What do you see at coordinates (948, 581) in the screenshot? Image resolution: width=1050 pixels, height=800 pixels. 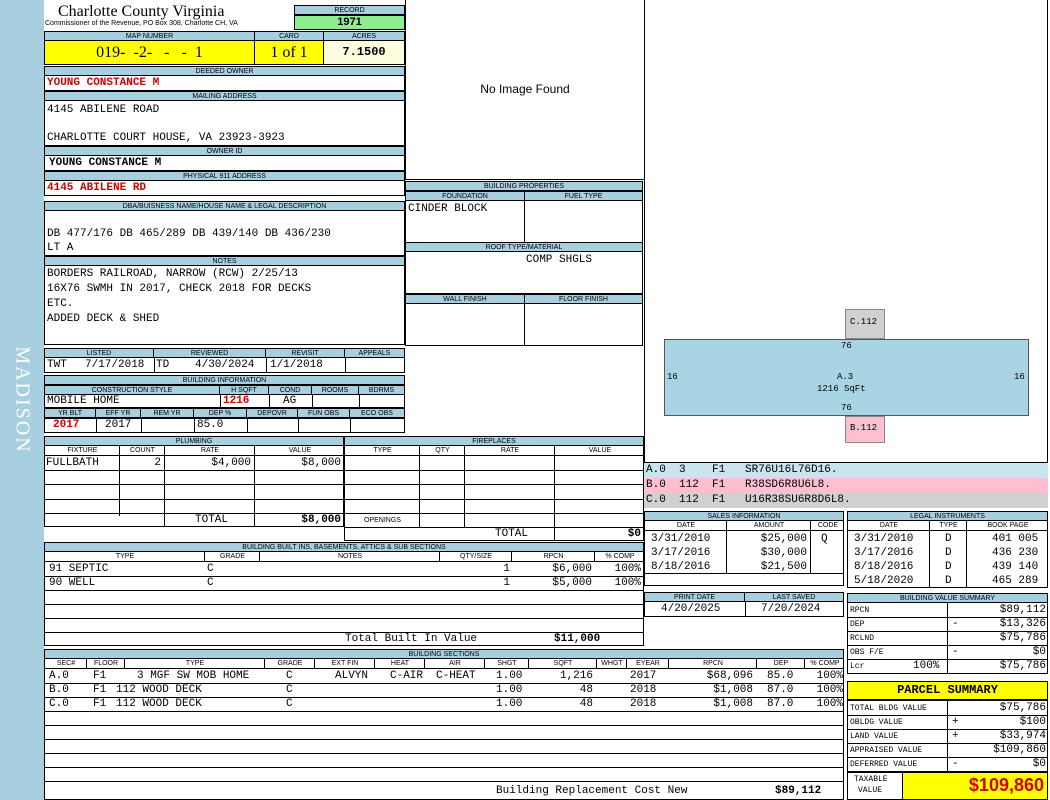 I see `legal-type-4: D` at bounding box center [948, 581].